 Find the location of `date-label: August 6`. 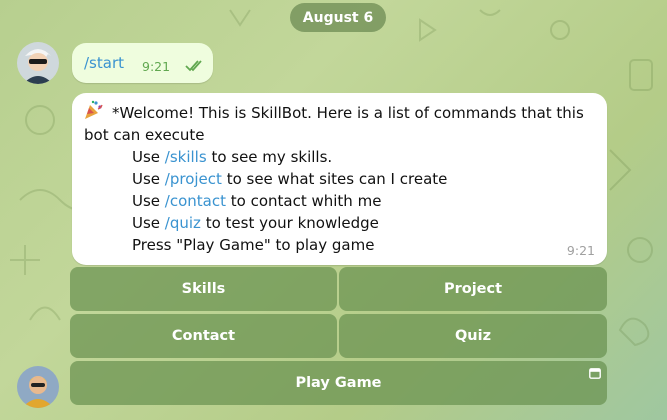

date-label: August 6 is located at coordinates (338, 17).